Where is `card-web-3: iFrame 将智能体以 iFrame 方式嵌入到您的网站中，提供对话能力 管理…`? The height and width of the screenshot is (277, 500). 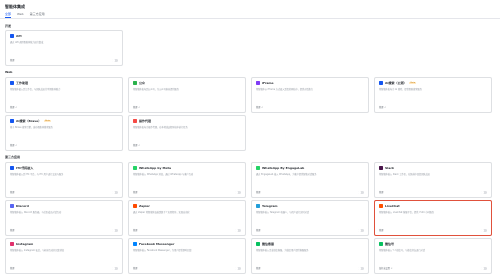 card-web-3: iFrame 将智能体以 iFrame 方式嵌入到您的网站中，提供对话能力 管理… is located at coordinates (310, 95).